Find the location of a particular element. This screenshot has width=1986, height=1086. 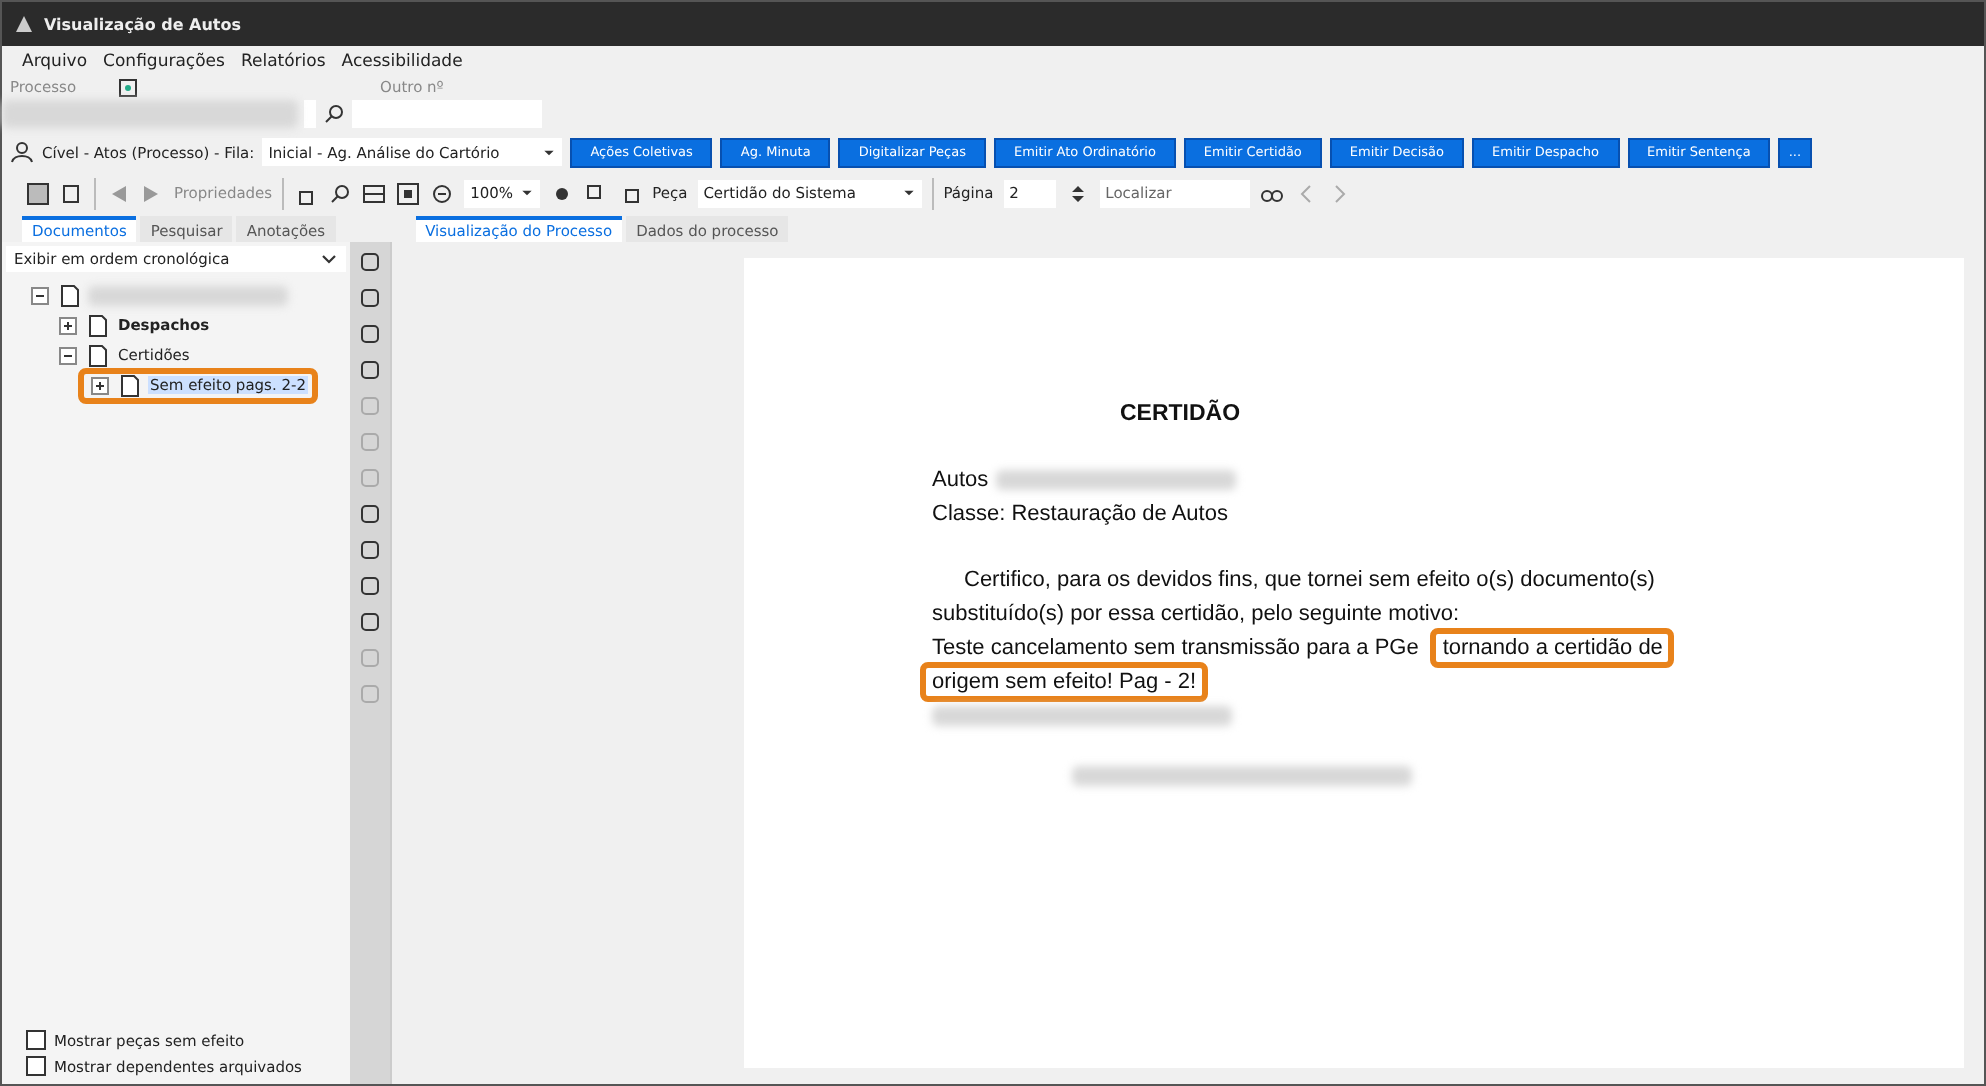

fit-width-icon is located at coordinates (374, 193).